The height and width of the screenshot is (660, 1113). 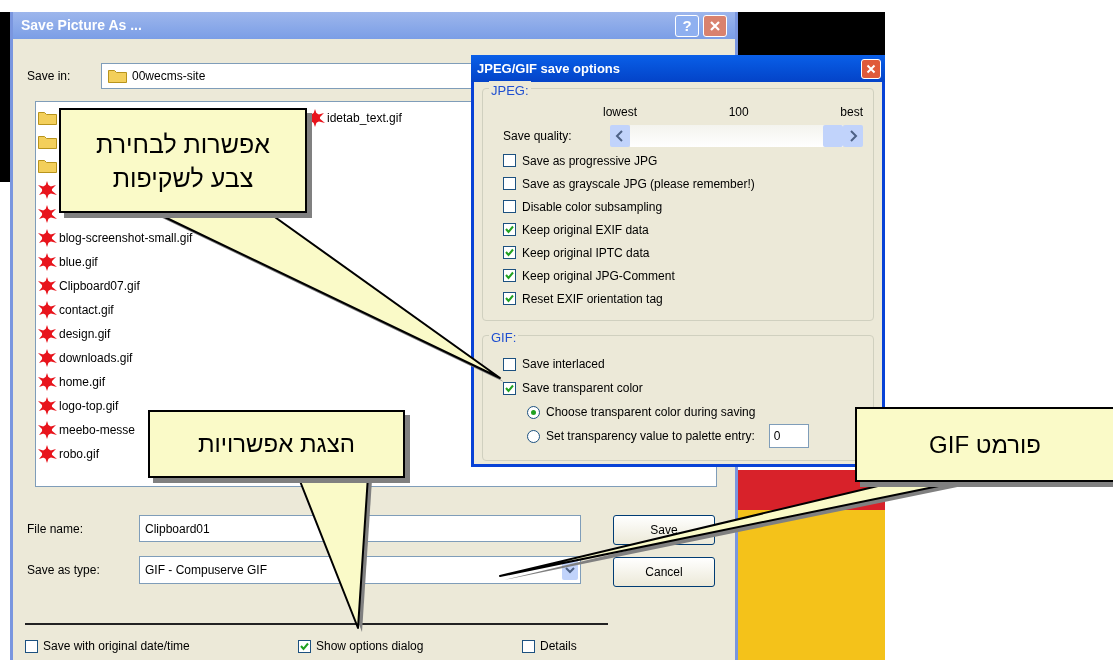 What do you see at coordinates (590, 161) in the screenshot?
I see `checkbox-label: Save as progressive JPG` at bounding box center [590, 161].